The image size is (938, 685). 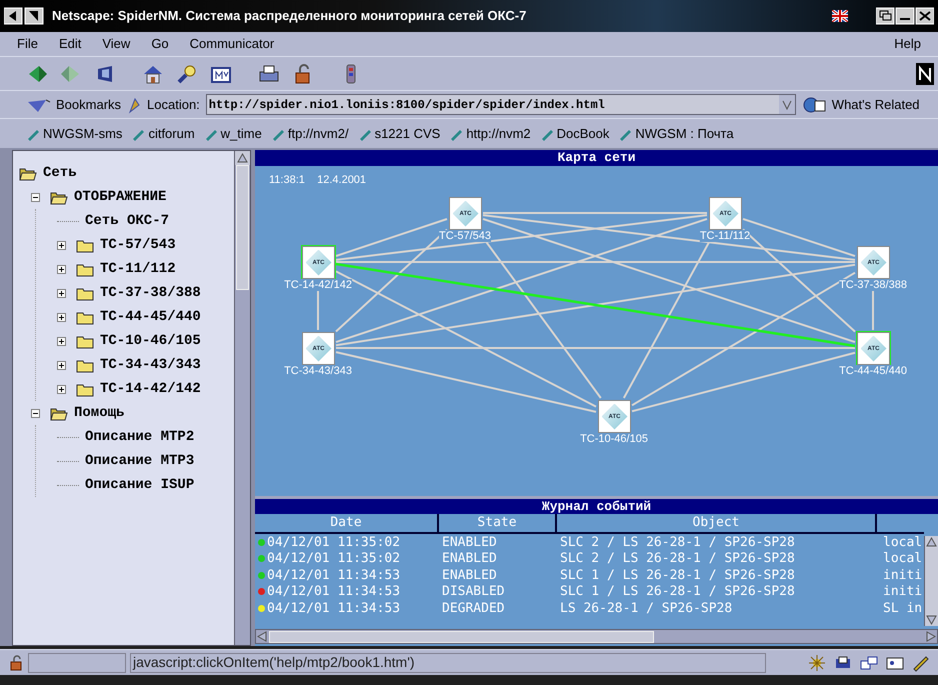 I want to click on tree-item: ТС-14-42/142, so click(x=150, y=389).